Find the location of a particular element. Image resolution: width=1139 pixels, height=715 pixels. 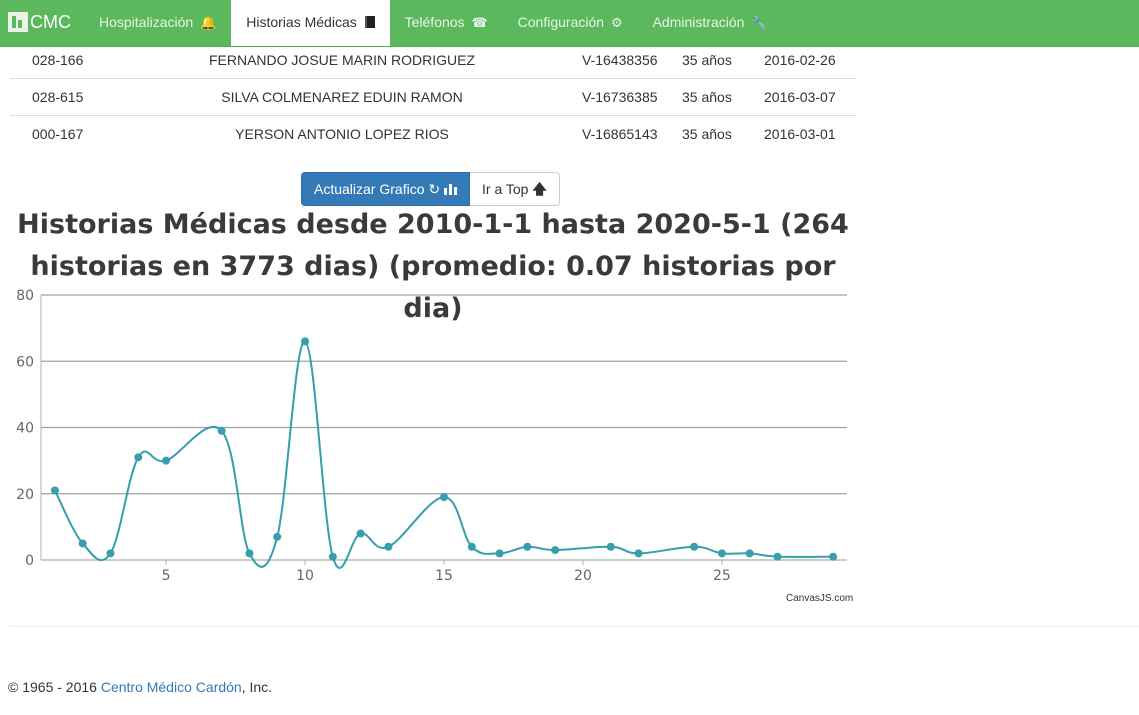

footer-copyright: © 1965 - 2016 is located at coordinates (54, 687).